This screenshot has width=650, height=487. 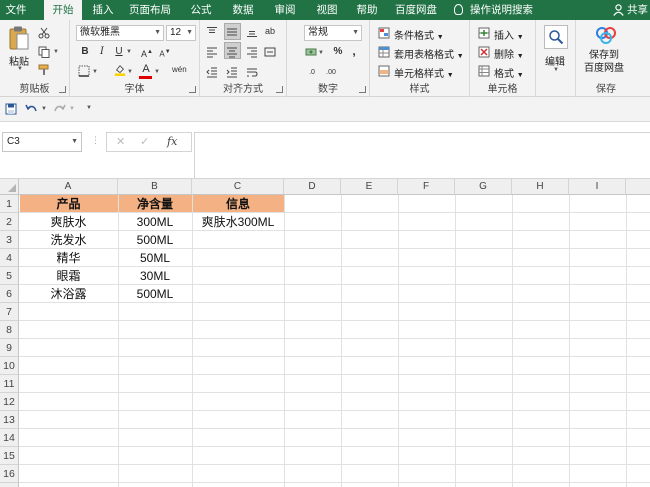 What do you see at coordinates (556, 70) in the screenshot?
I see `editing-dropdown-icon: ▼` at bounding box center [556, 70].